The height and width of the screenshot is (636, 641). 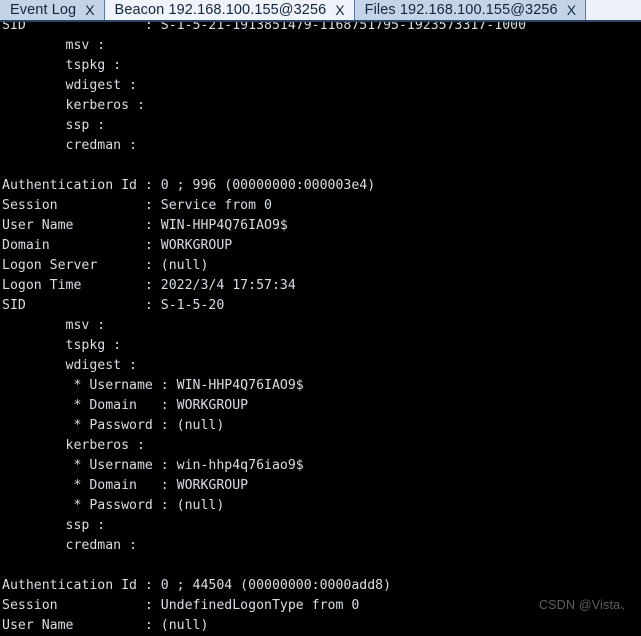 What do you see at coordinates (149, 285) in the screenshot?
I see `terminal-line: Logon Time : 2022/3/4 17:57:34` at bounding box center [149, 285].